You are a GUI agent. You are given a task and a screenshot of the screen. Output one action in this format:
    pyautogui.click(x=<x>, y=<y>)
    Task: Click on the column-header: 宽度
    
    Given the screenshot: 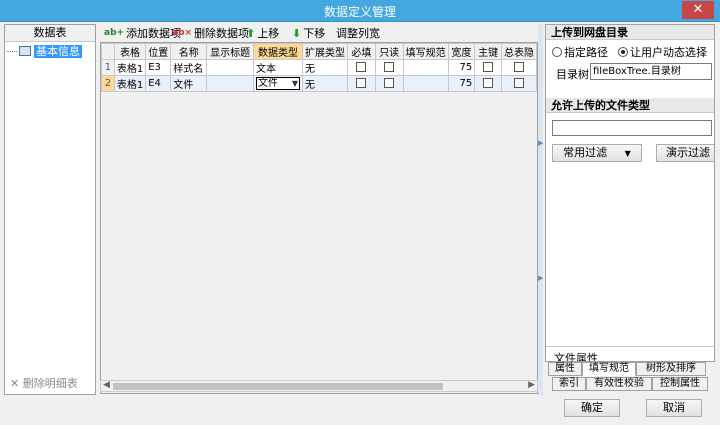 What is the action you would take?
    pyautogui.click(x=461, y=51)
    